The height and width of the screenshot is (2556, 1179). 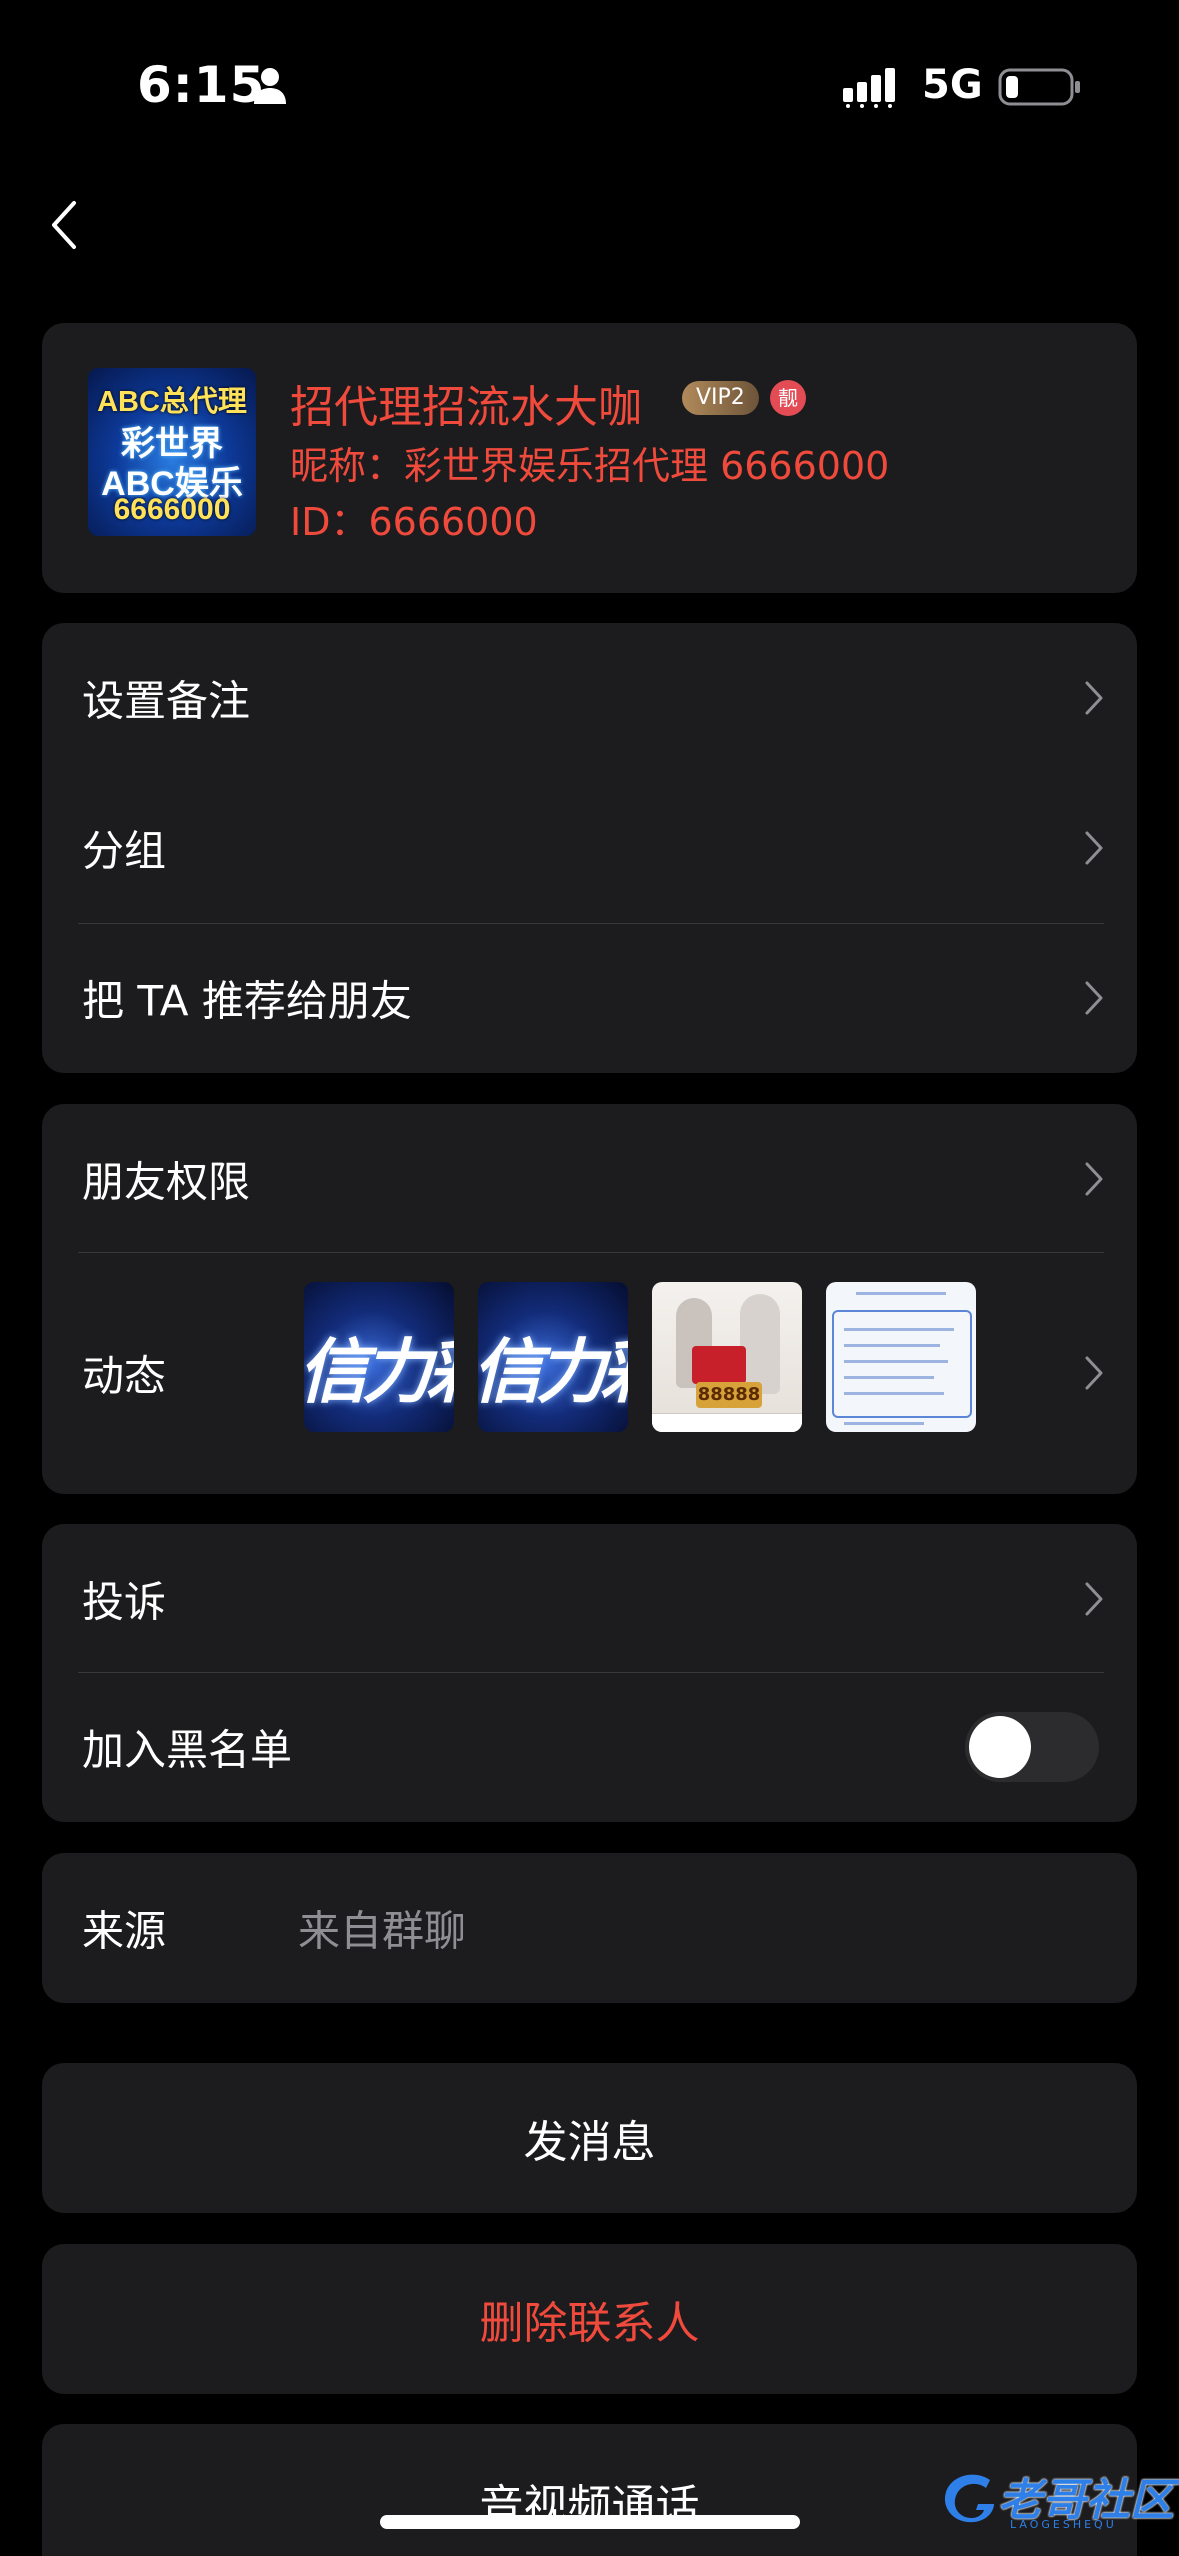 What do you see at coordinates (1056, 2498) in the screenshot?
I see `watermark: 老哥社区 LAOGESHEQU` at bounding box center [1056, 2498].